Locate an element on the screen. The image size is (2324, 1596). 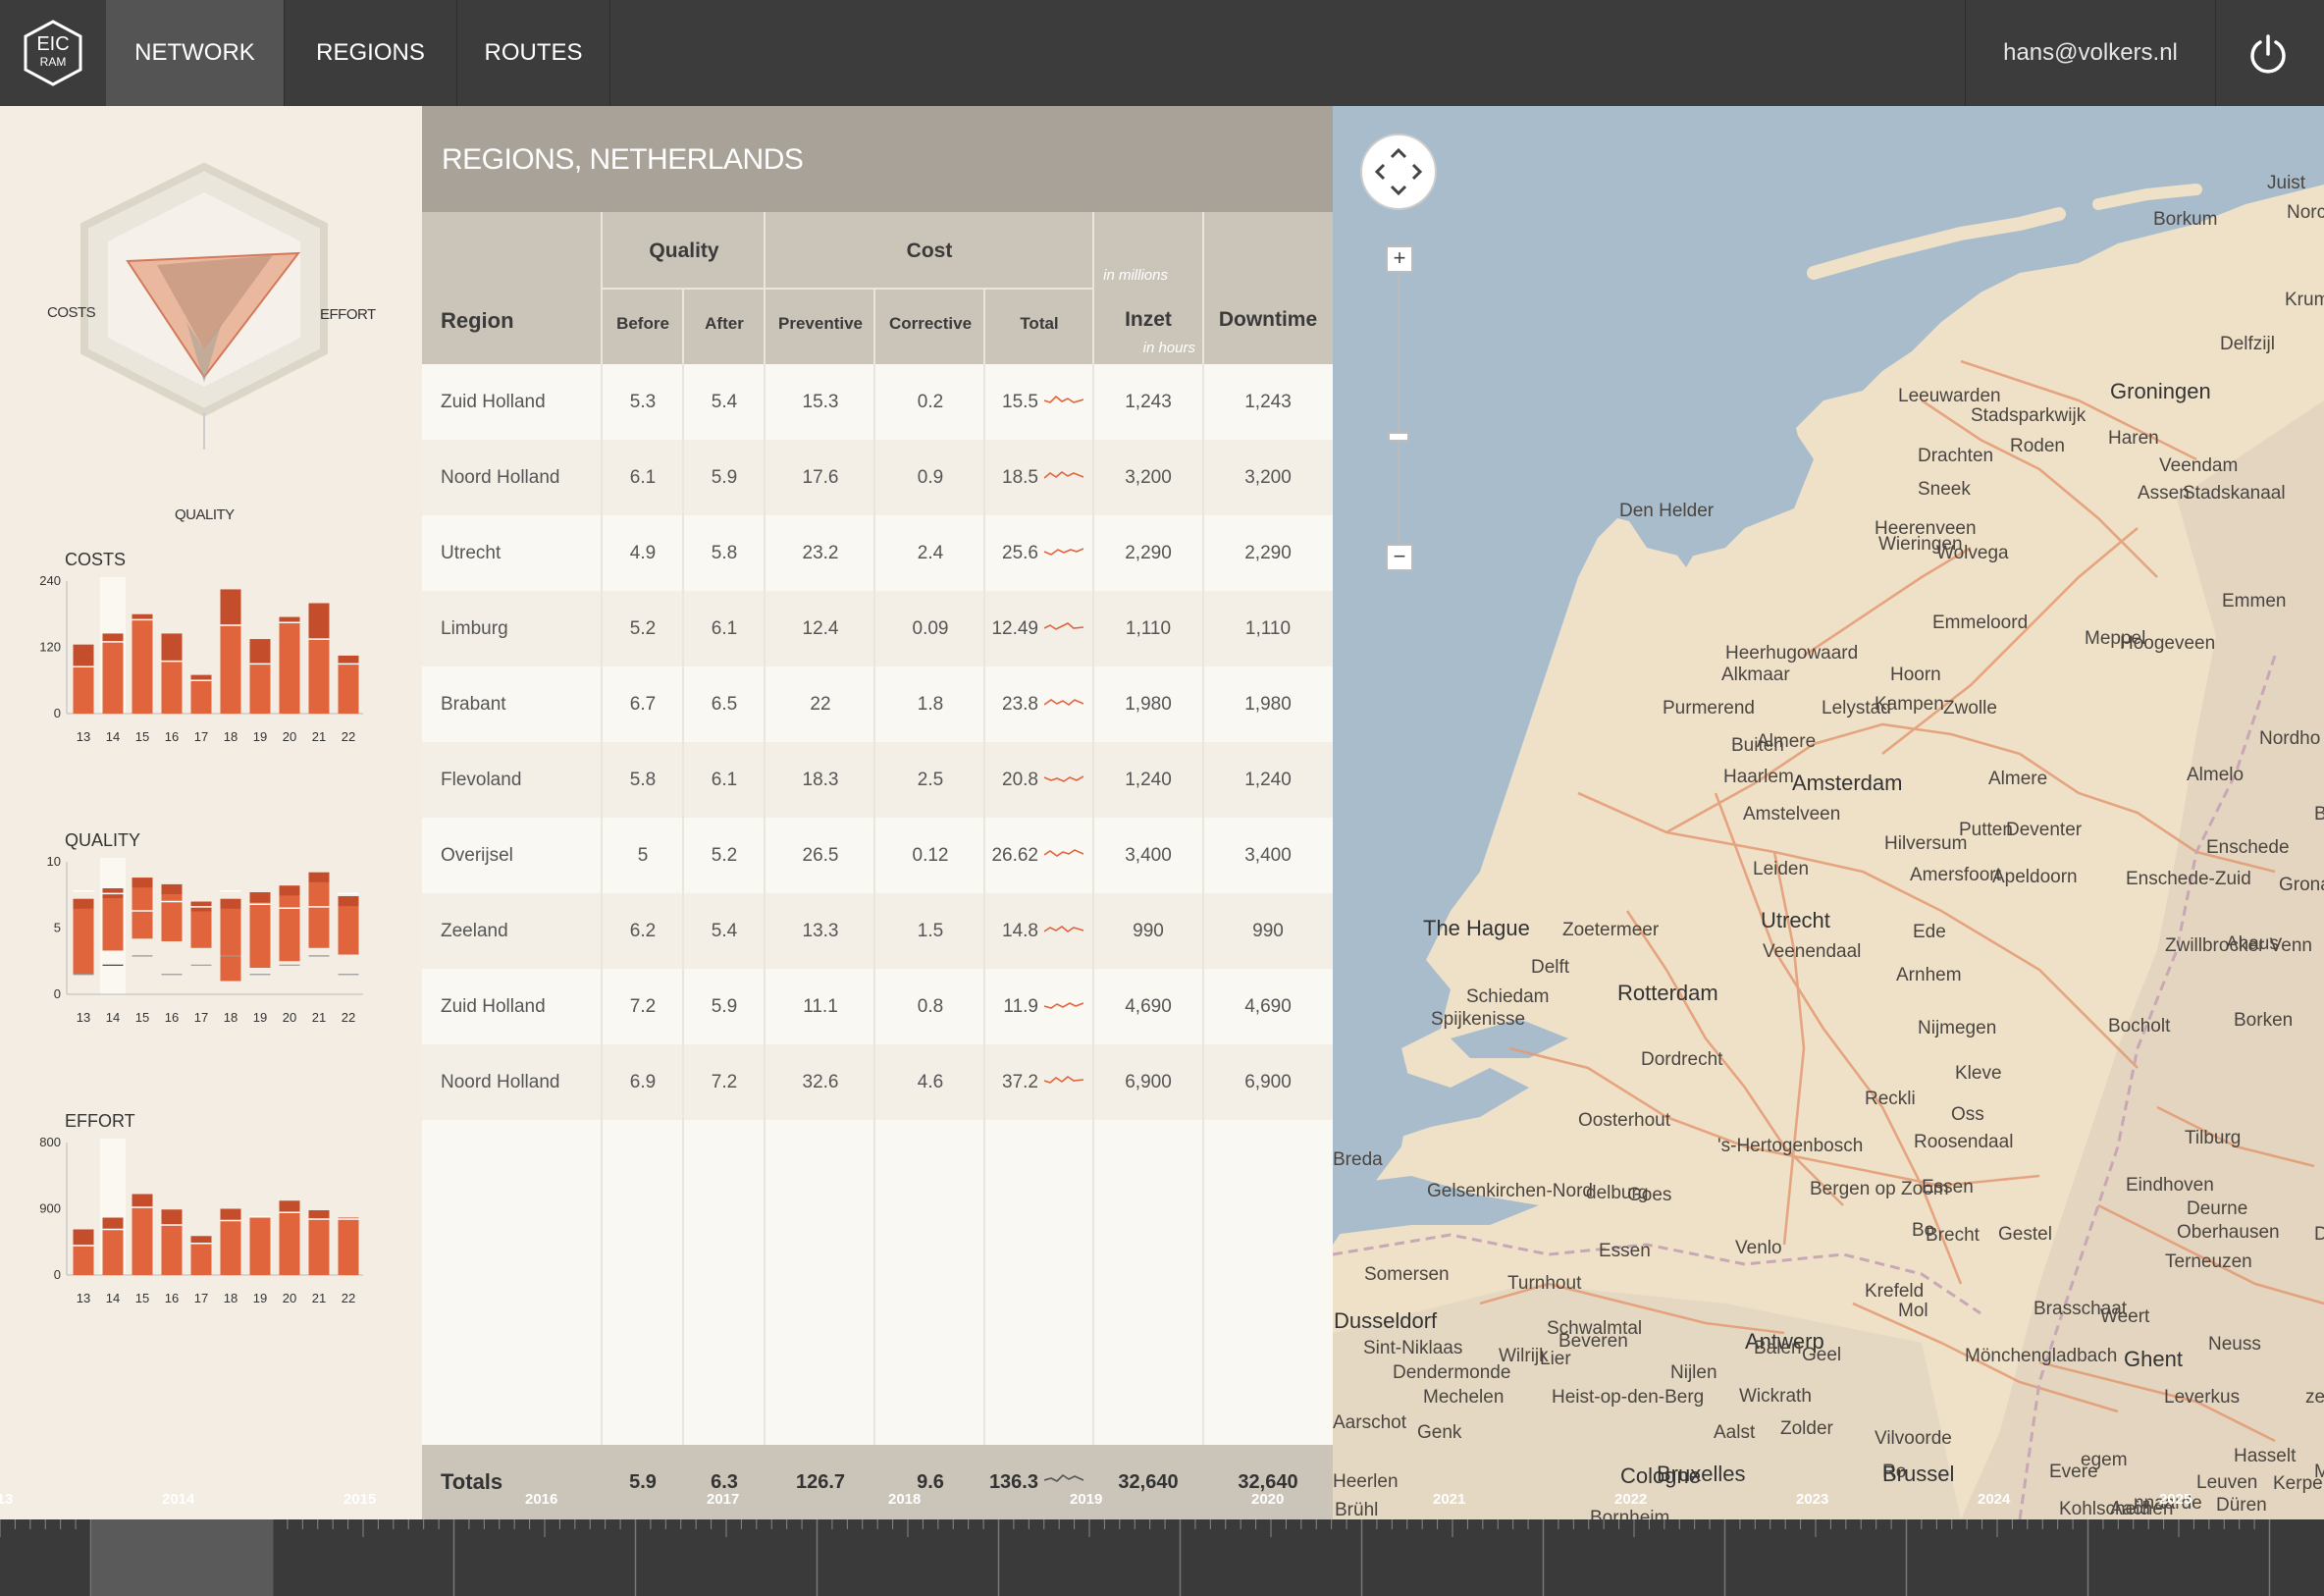
map-place-label: Stadskanaal is located at coordinates (2234, 494).